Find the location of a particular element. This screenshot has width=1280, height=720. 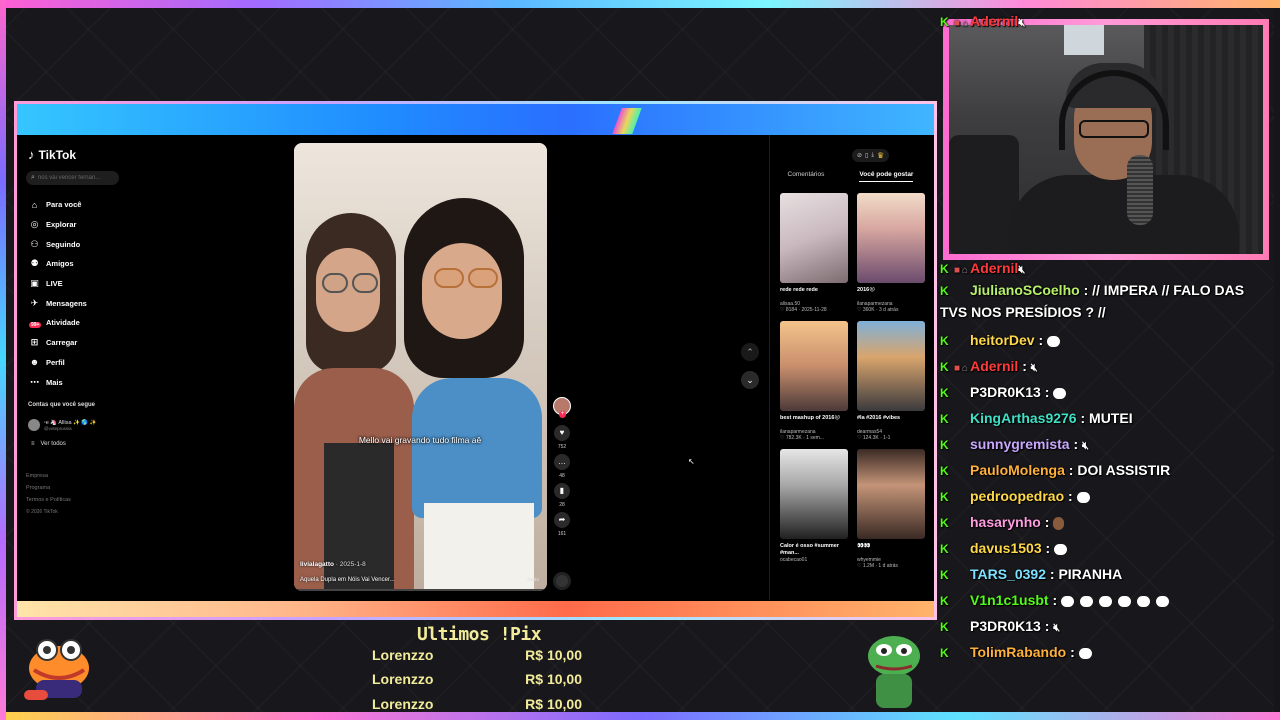

nav-item-mensagens: ✈ Mensagens is located at coordinates (58, 303).